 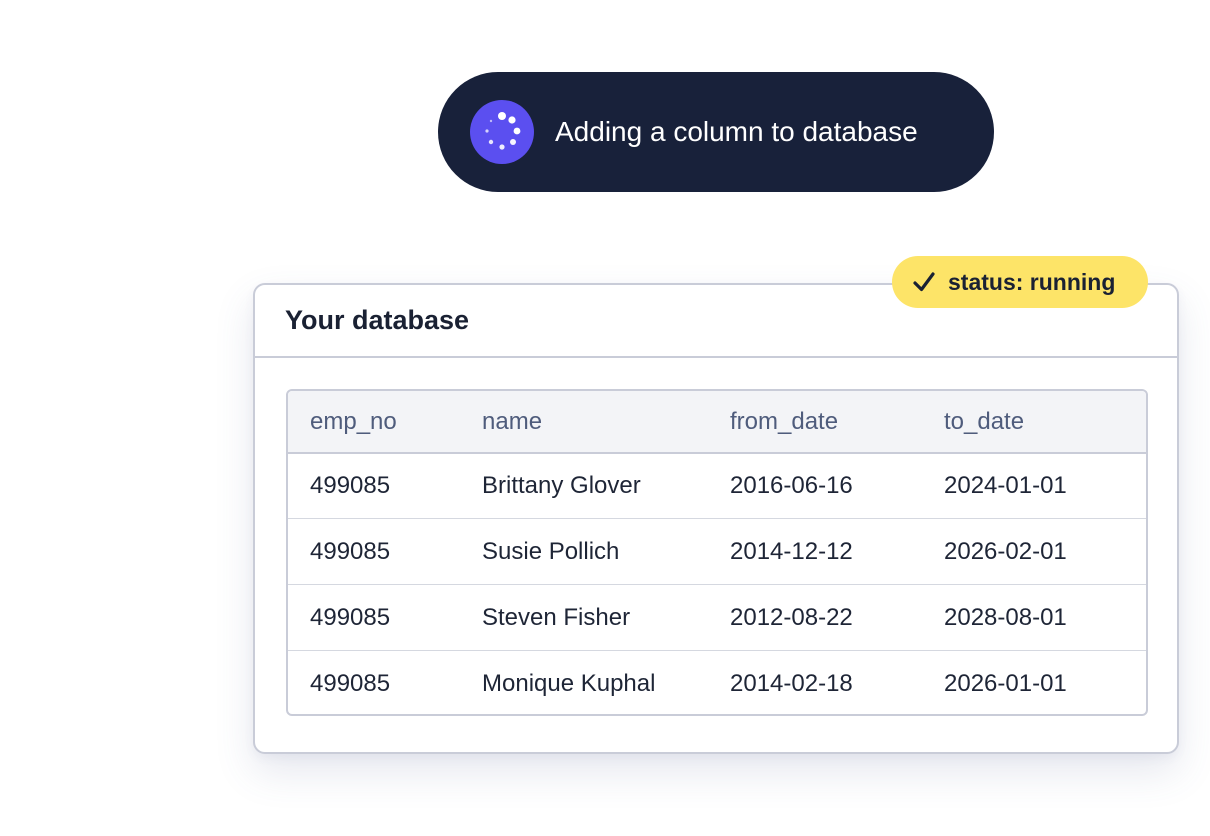 What do you see at coordinates (984, 421) in the screenshot?
I see `column-header-to-date: to_date` at bounding box center [984, 421].